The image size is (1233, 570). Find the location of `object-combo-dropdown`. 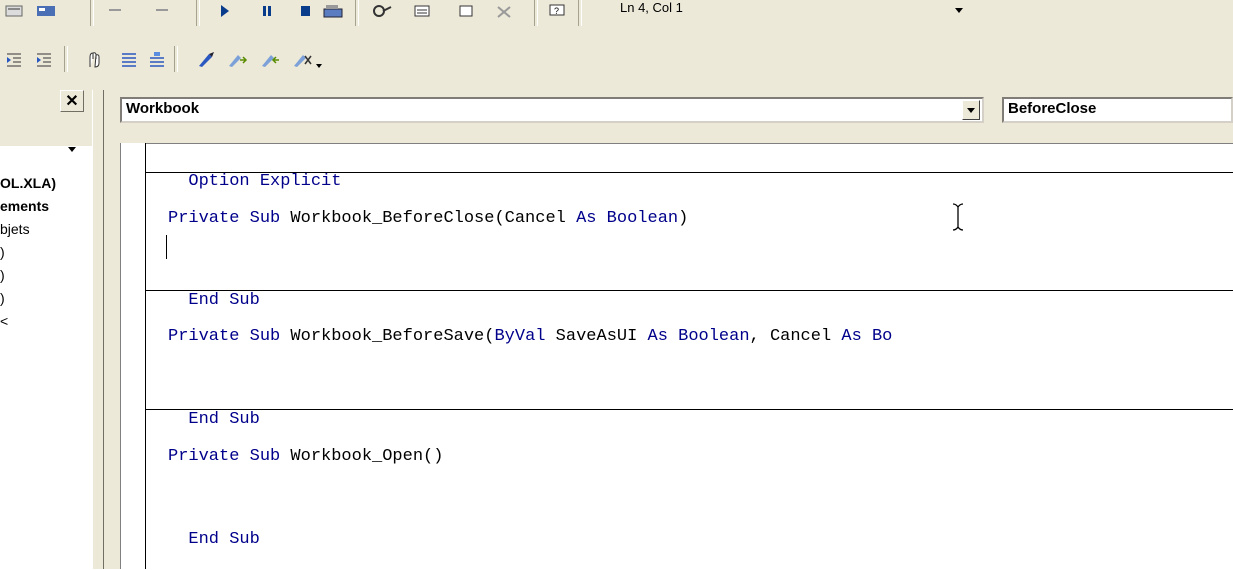

object-combo-dropdown is located at coordinates (971, 110).